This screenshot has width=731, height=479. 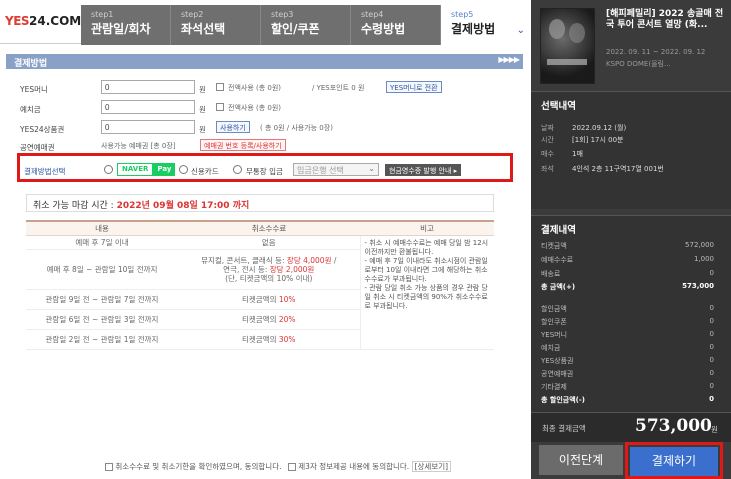 What do you see at coordinates (567, 62) in the screenshot?
I see `poster-text` at bounding box center [567, 62].